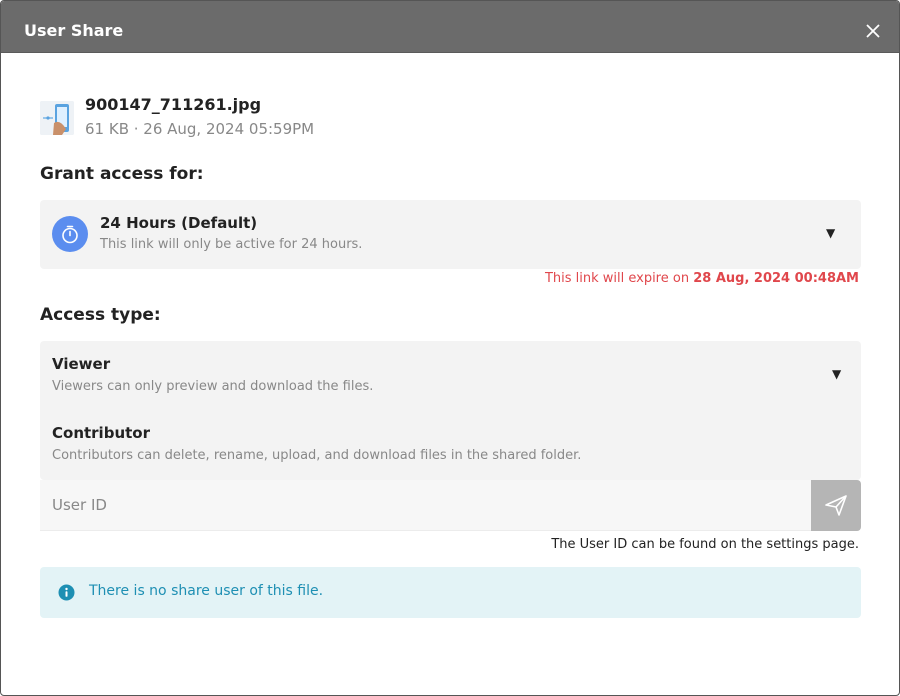 This screenshot has height=696, width=900. What do you see at coordinates (873, 31) in the screenshot?
I see `close-icon` at bounding box center [873, 31].